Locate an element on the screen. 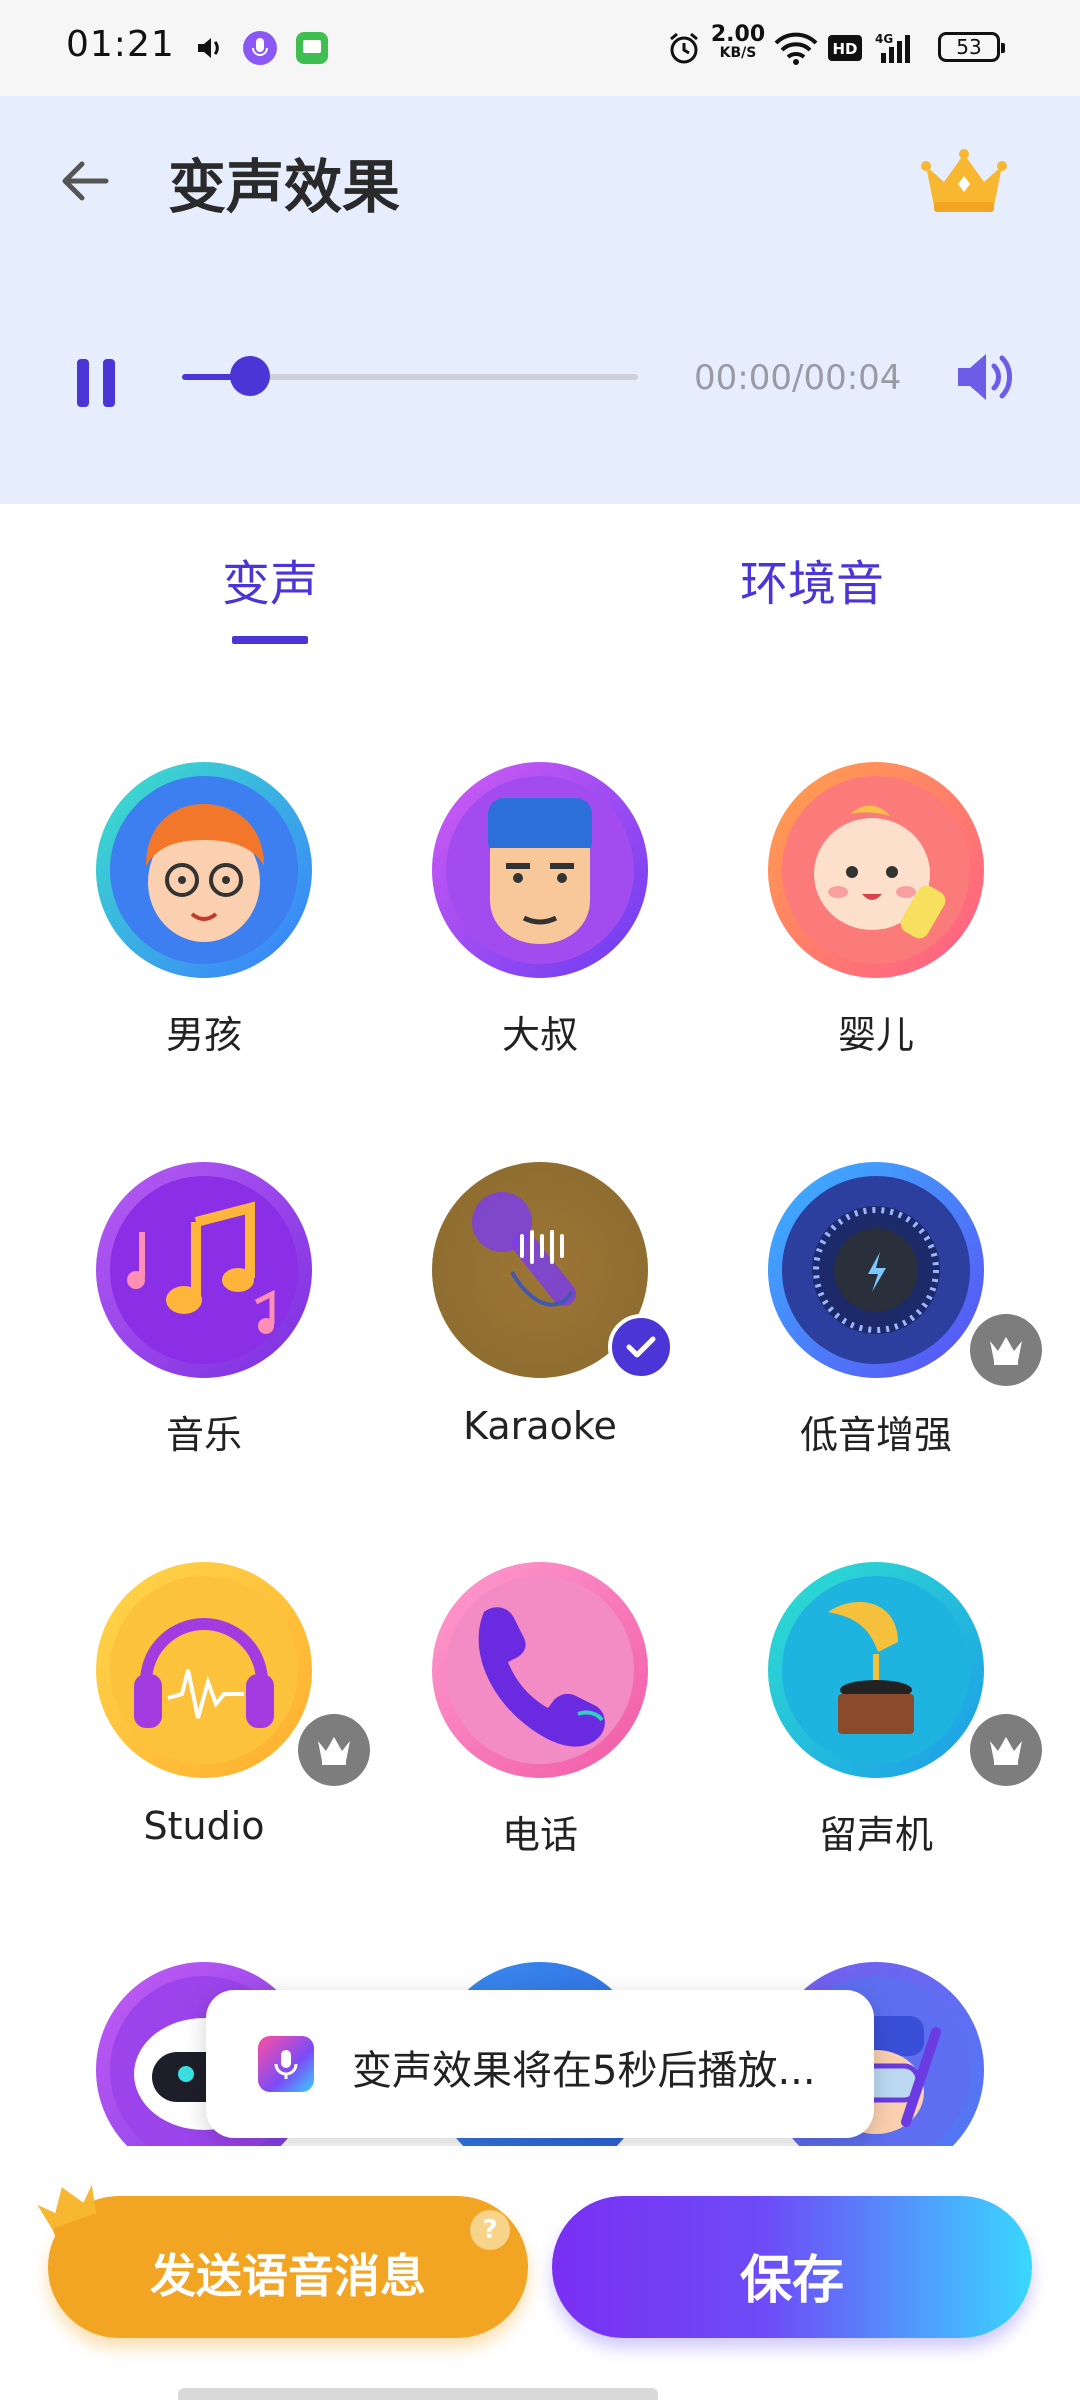  volume-button is located at coordinates (985, 377).